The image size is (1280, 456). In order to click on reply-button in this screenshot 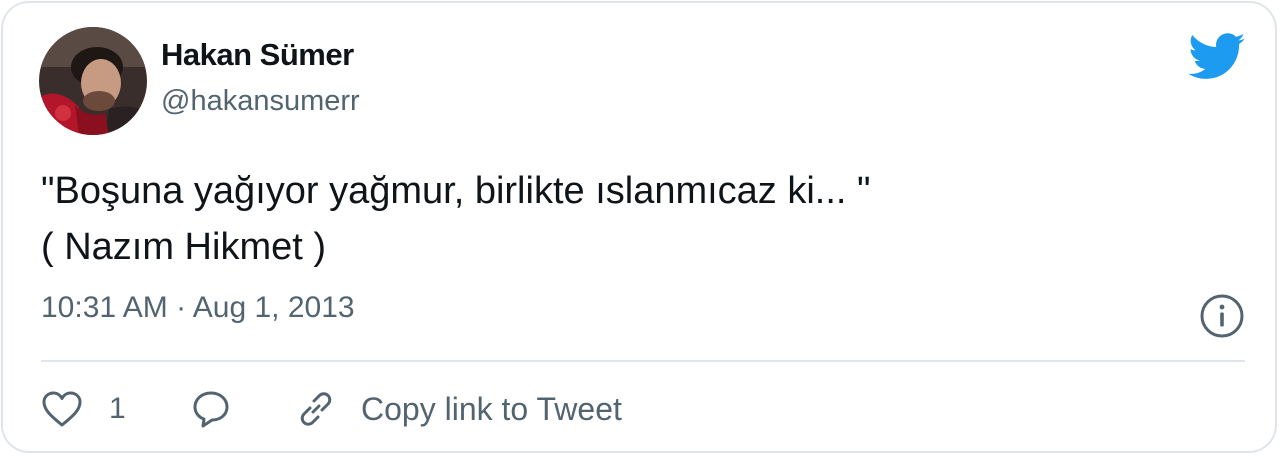, I will do `click(211, 409)`.